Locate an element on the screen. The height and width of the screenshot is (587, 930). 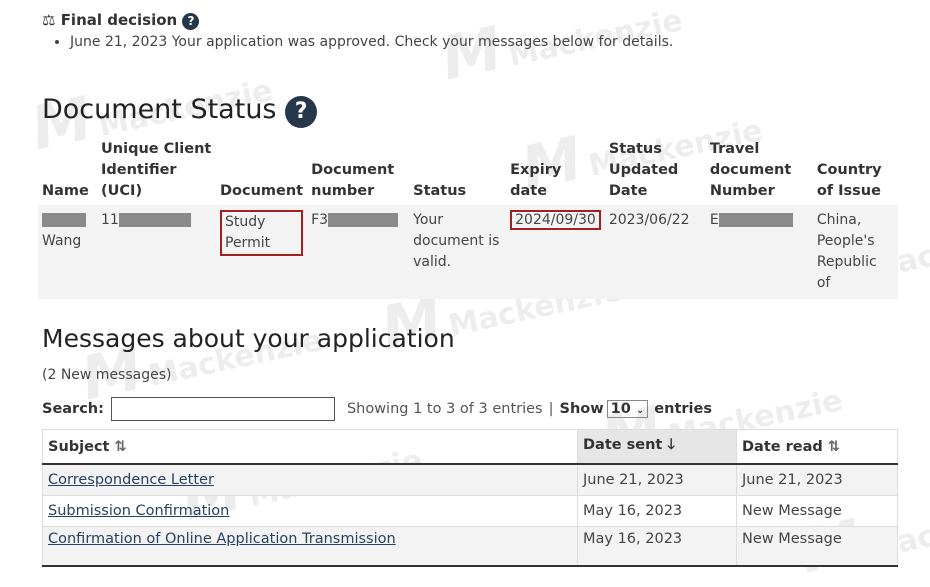
message-link: Submission Confirmation is located at coordinates (138, 511).